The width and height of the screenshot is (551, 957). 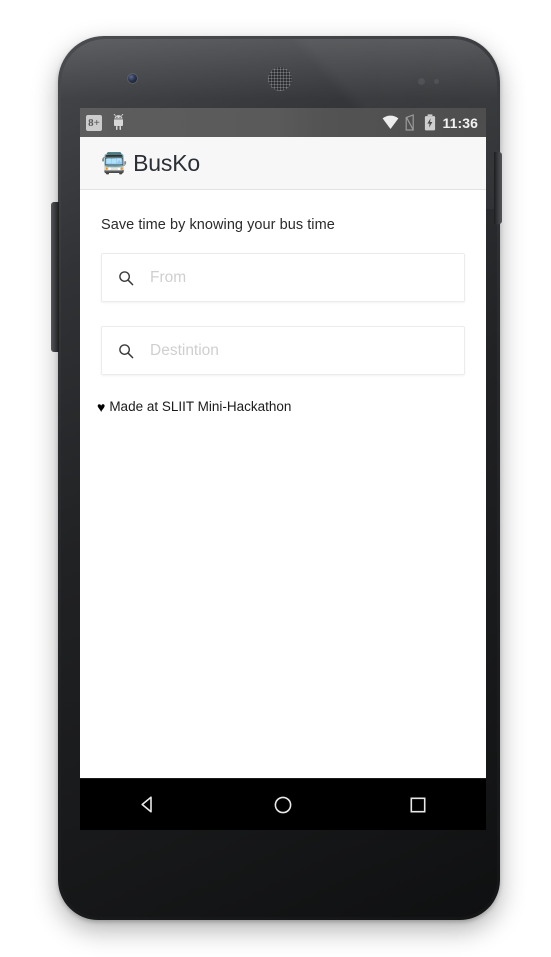 I want to click on wifi-icon, so click(x=390, y=122).